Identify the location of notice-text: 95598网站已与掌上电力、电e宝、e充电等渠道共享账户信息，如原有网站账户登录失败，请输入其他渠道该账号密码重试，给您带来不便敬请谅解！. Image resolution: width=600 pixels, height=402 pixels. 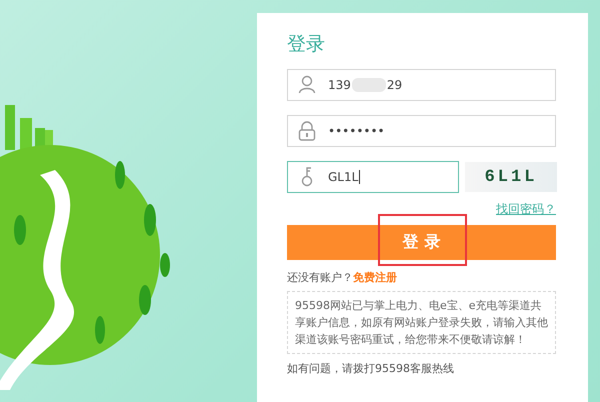
(421, 322).